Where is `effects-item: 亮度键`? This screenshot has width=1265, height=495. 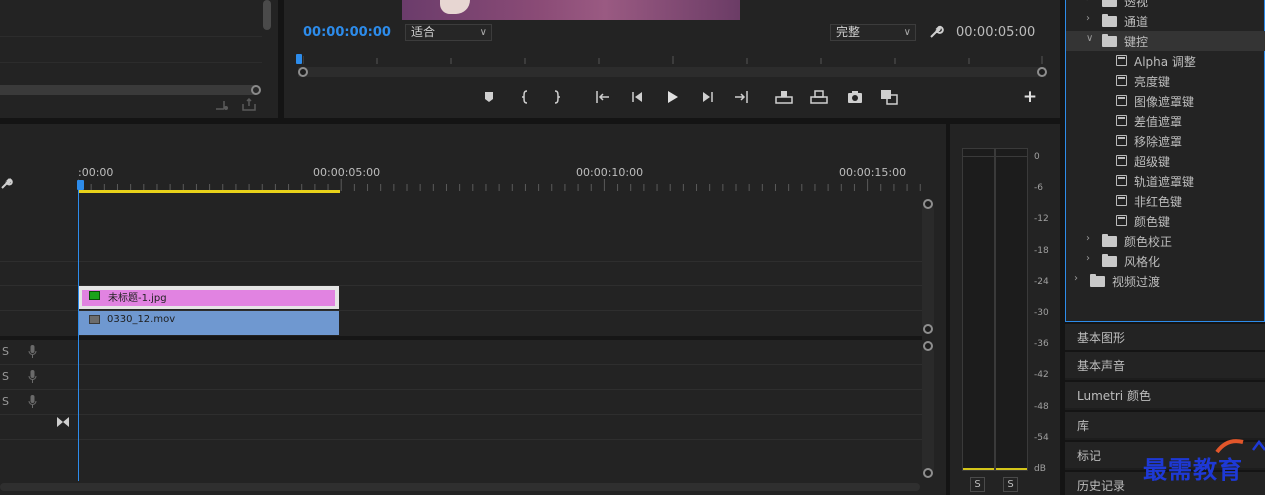
effects-item: 亮度键 is located at coordinates (1165, 81).